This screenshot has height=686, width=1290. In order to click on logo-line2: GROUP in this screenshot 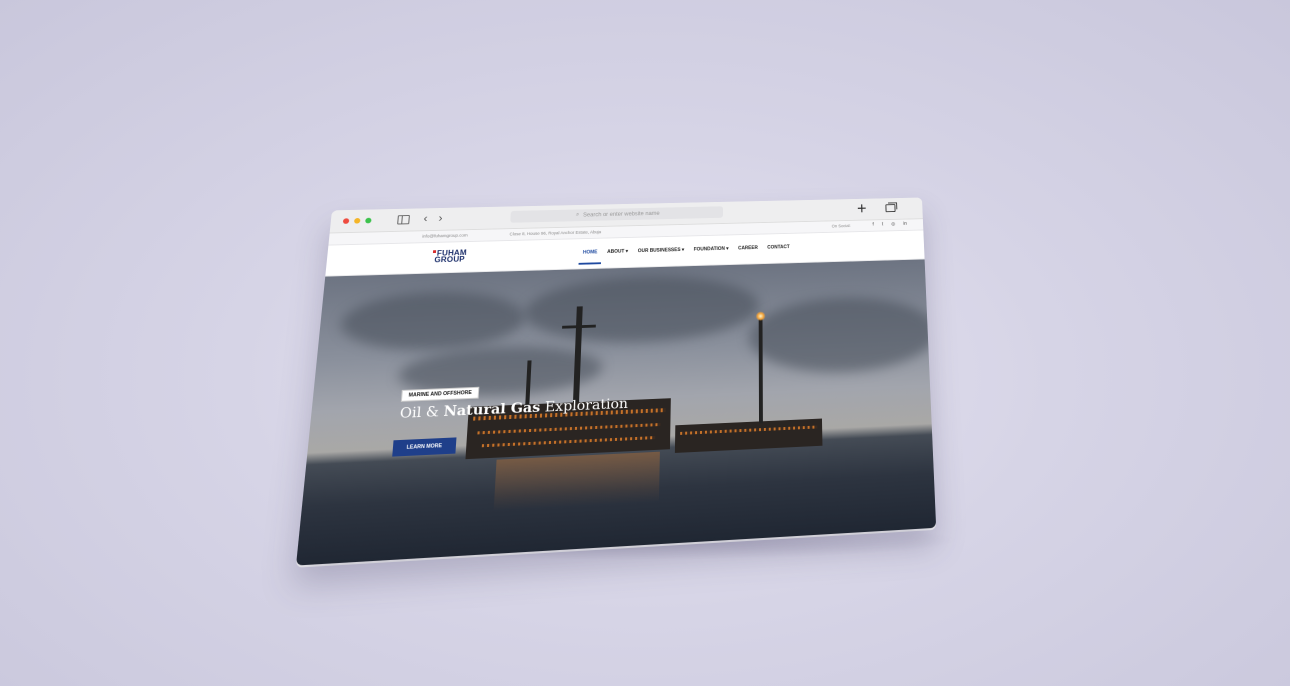, I will do `click(449, 259)`.